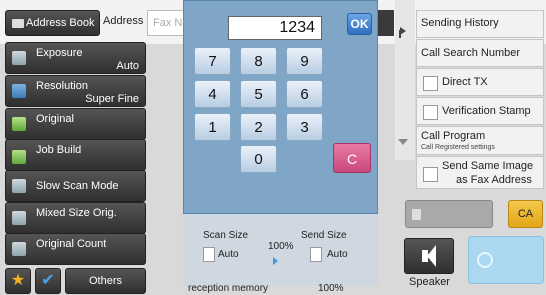 The image size is (546, 295). Describe the element at coordinates (465, 82) in the screenshot. I see `direct-tx-label: Direct TX` at that location.